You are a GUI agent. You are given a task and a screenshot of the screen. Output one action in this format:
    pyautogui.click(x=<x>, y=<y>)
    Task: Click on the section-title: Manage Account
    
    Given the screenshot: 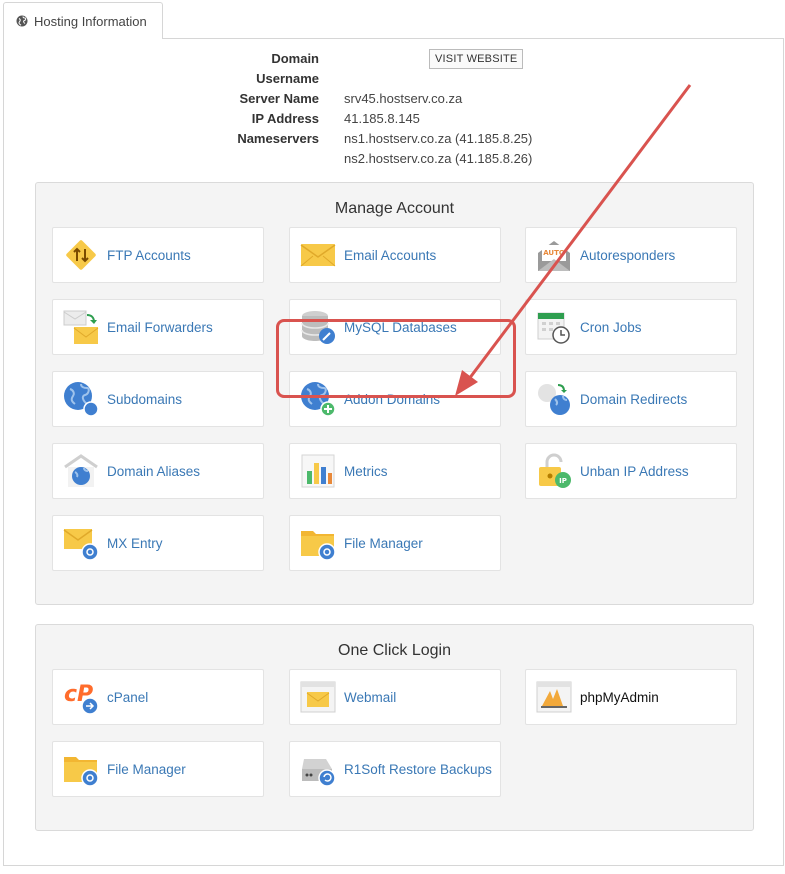 What is the action you would take?
    pyautogui.click(x=394, y=208)
    